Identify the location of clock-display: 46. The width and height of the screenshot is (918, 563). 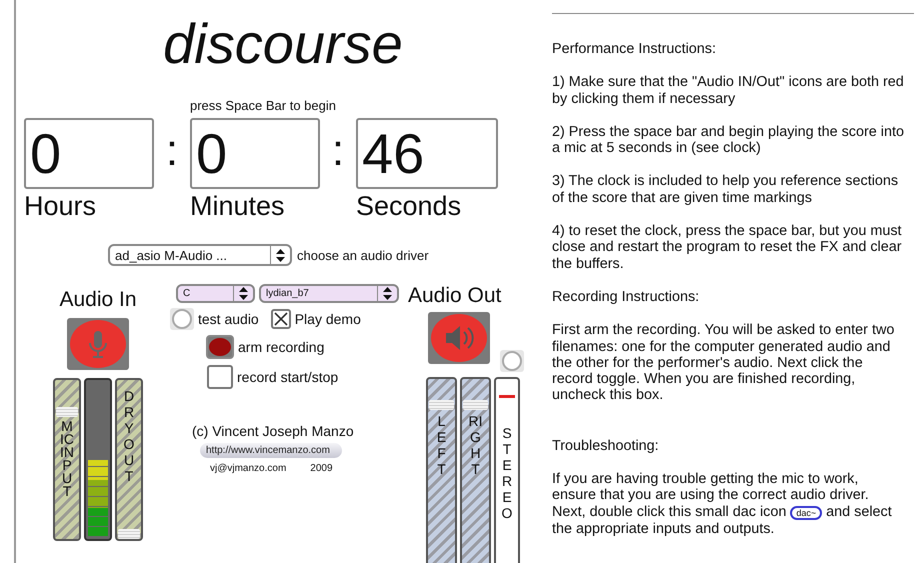
(427, 153).